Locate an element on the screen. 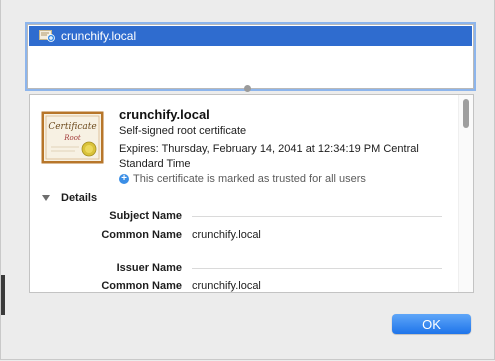 The width and height of the screenshot is (495, 361). trusted-plus-icon: + is located at coordinates (124, 179).